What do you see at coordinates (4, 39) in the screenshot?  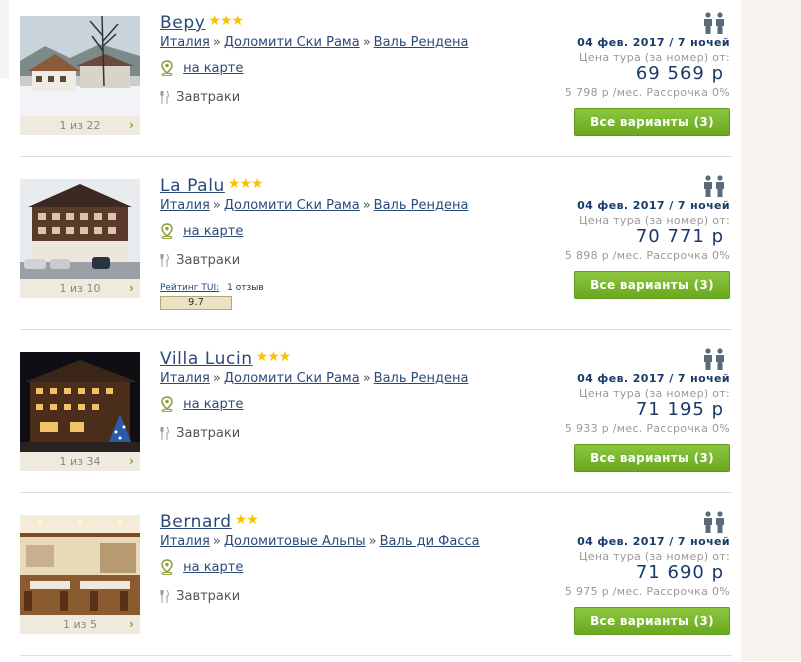 I see `left-gutter` at bounding box center [4, 39].